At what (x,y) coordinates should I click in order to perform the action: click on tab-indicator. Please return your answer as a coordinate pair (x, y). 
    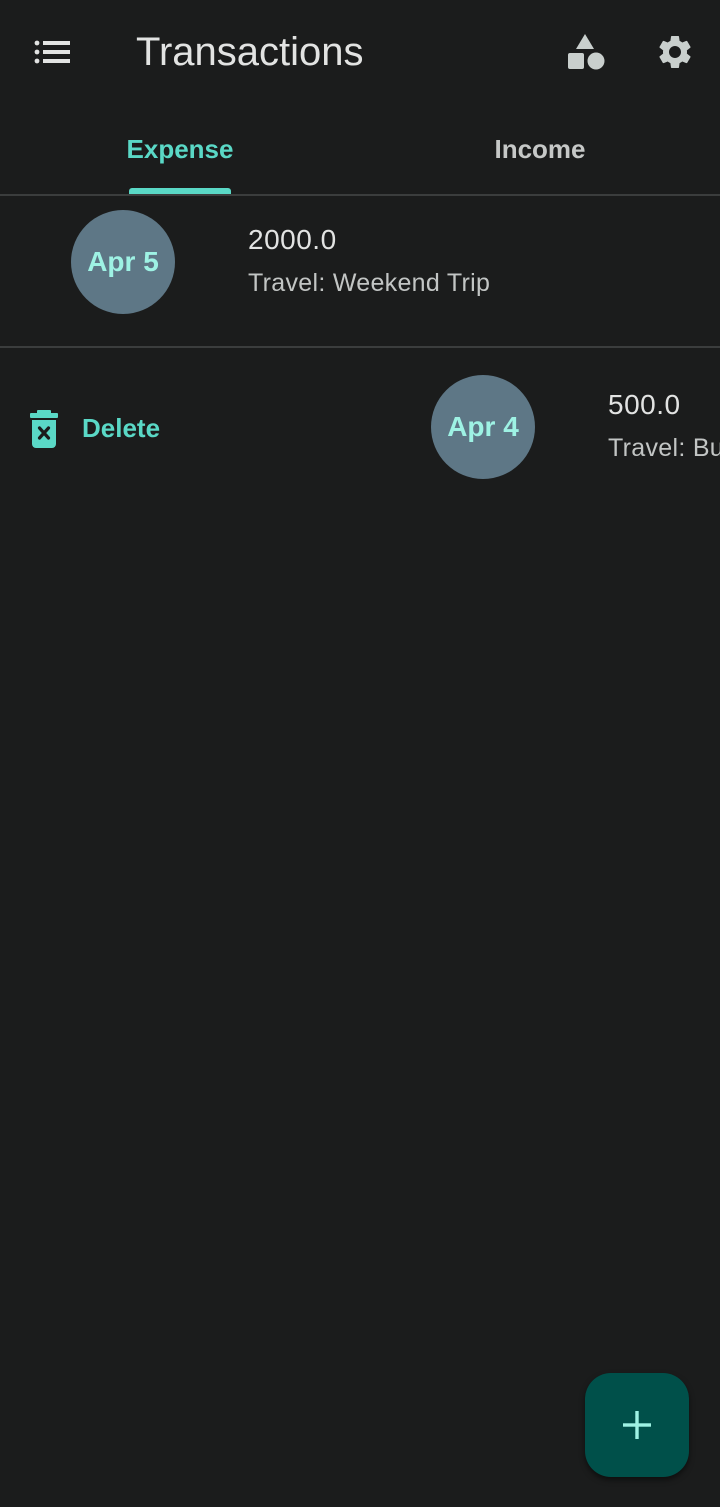
    Looking at the image, I should click on (180, 191).